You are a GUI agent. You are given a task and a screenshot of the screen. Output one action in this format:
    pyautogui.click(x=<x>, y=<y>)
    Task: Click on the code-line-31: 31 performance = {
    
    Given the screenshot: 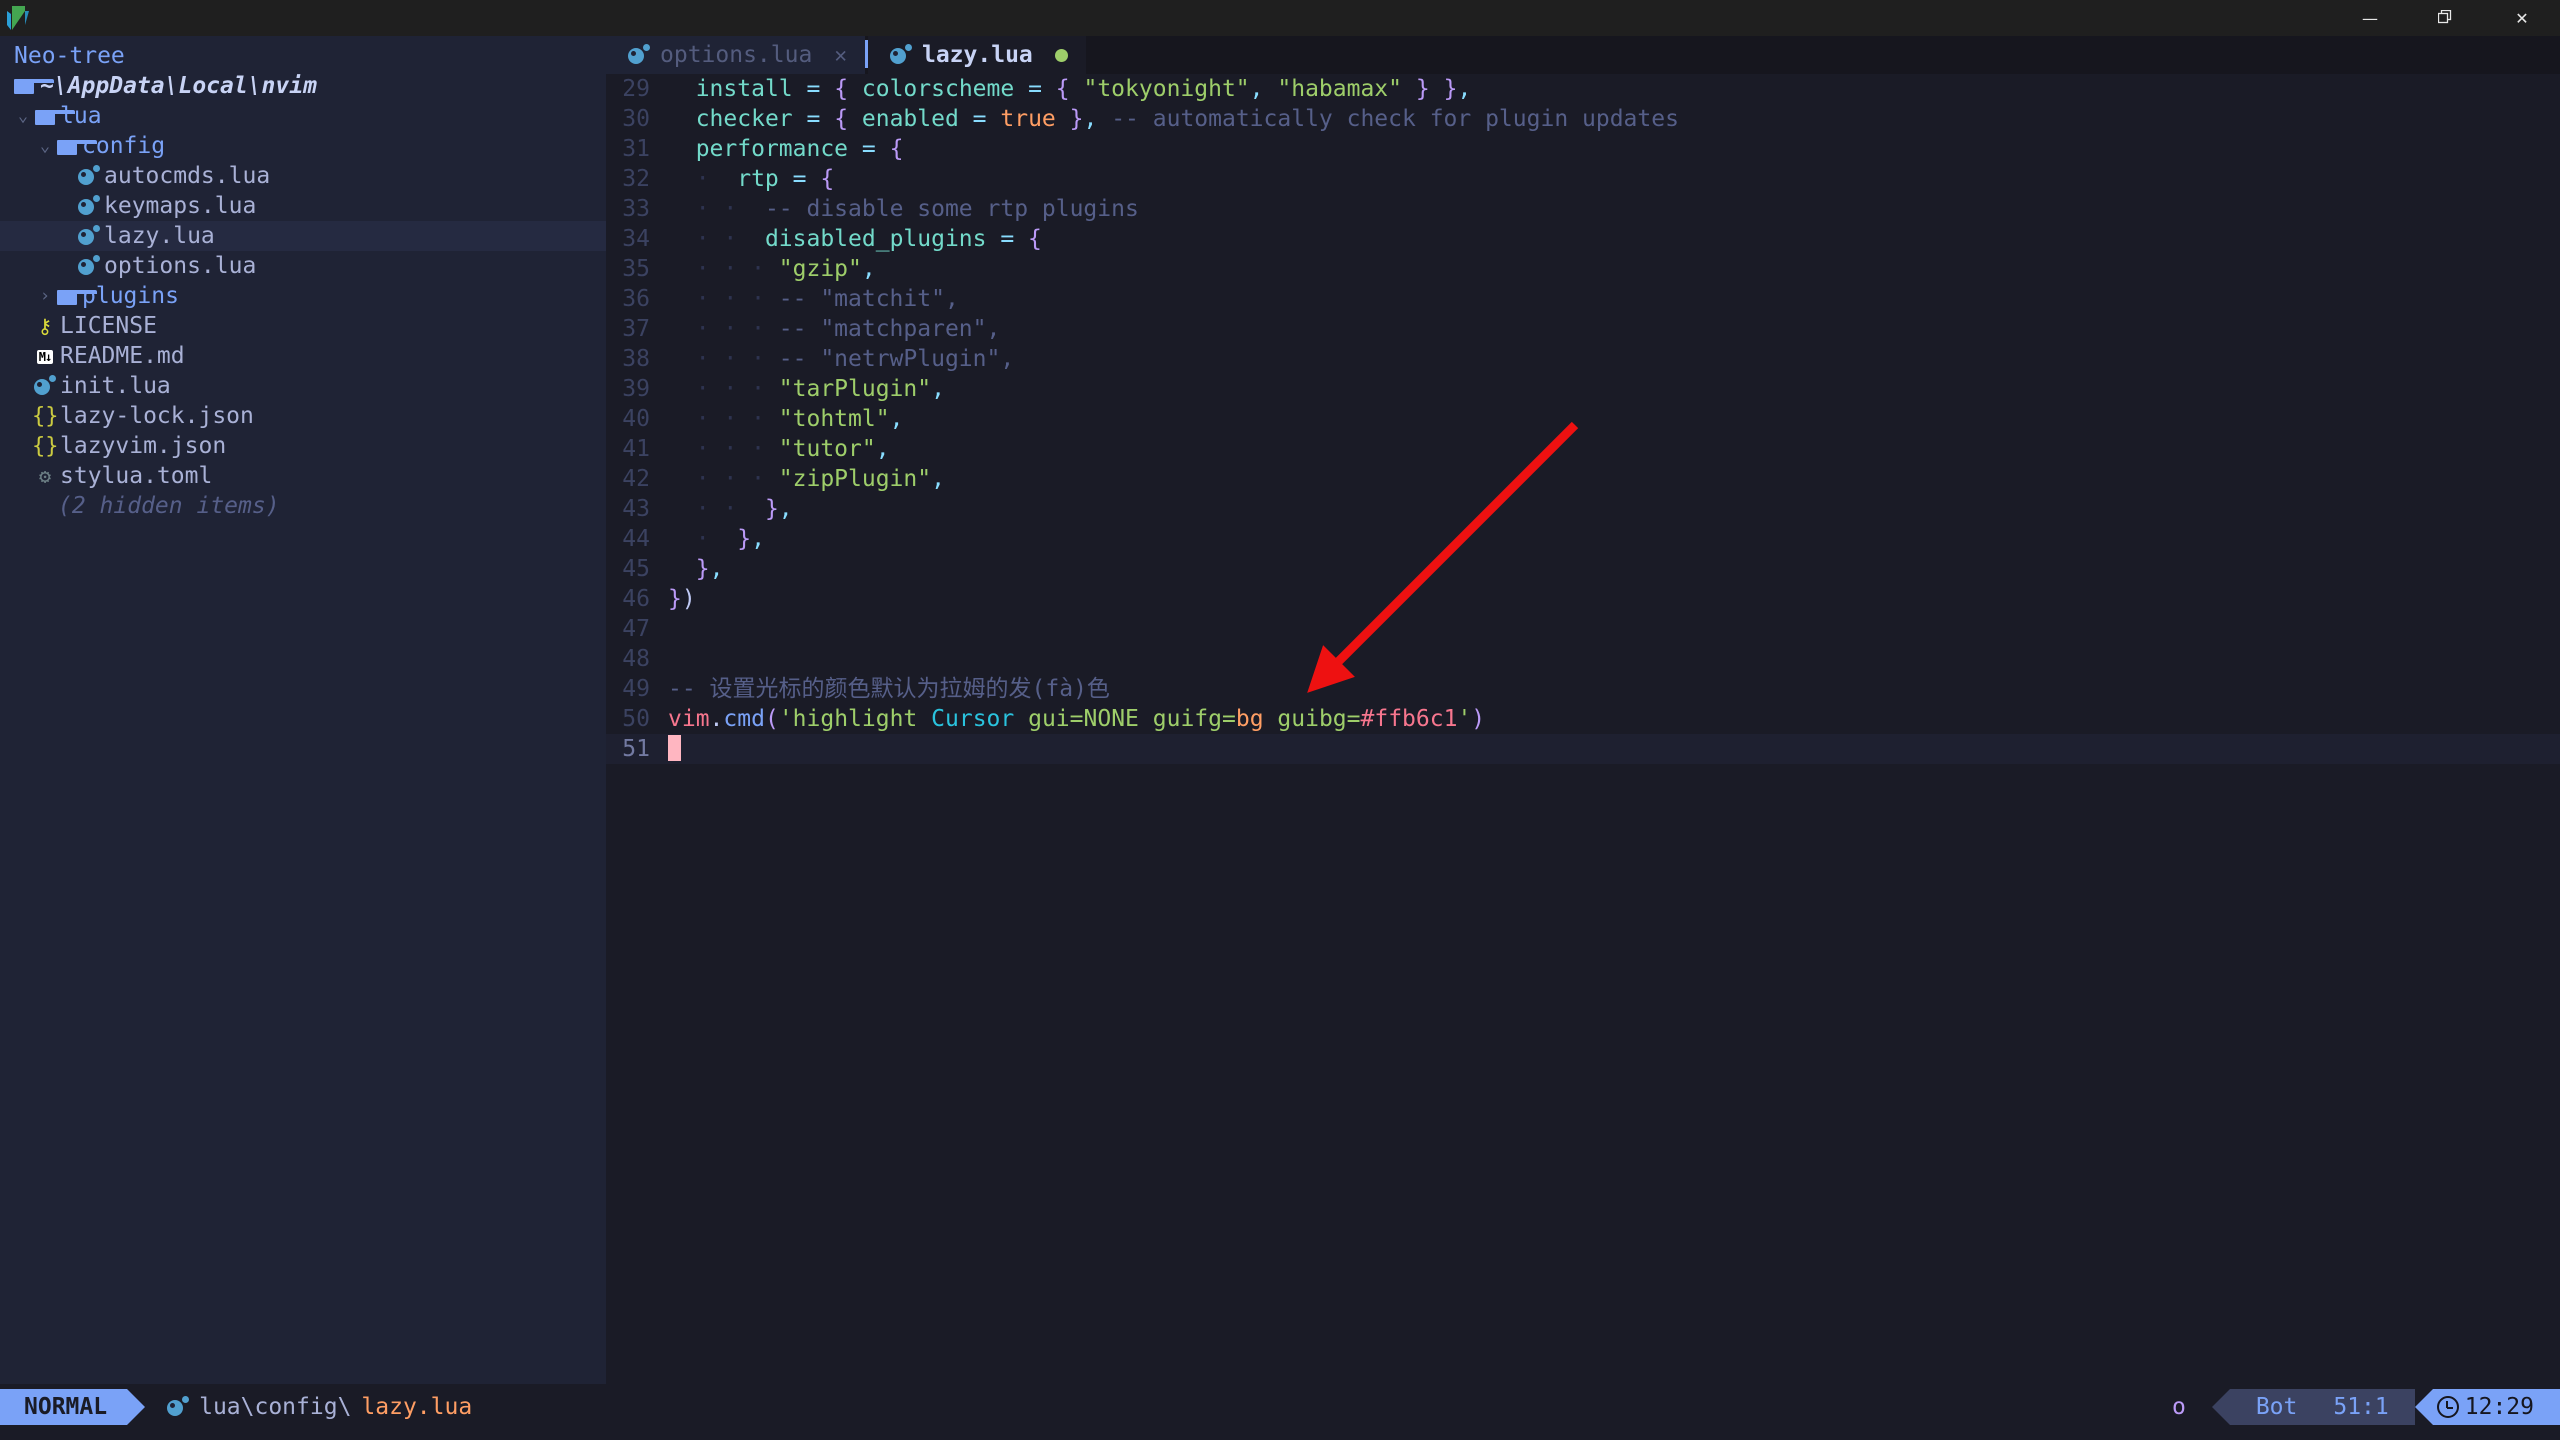 What is the action you would take?
    pyautogui.click(x=1583, y=149)
    